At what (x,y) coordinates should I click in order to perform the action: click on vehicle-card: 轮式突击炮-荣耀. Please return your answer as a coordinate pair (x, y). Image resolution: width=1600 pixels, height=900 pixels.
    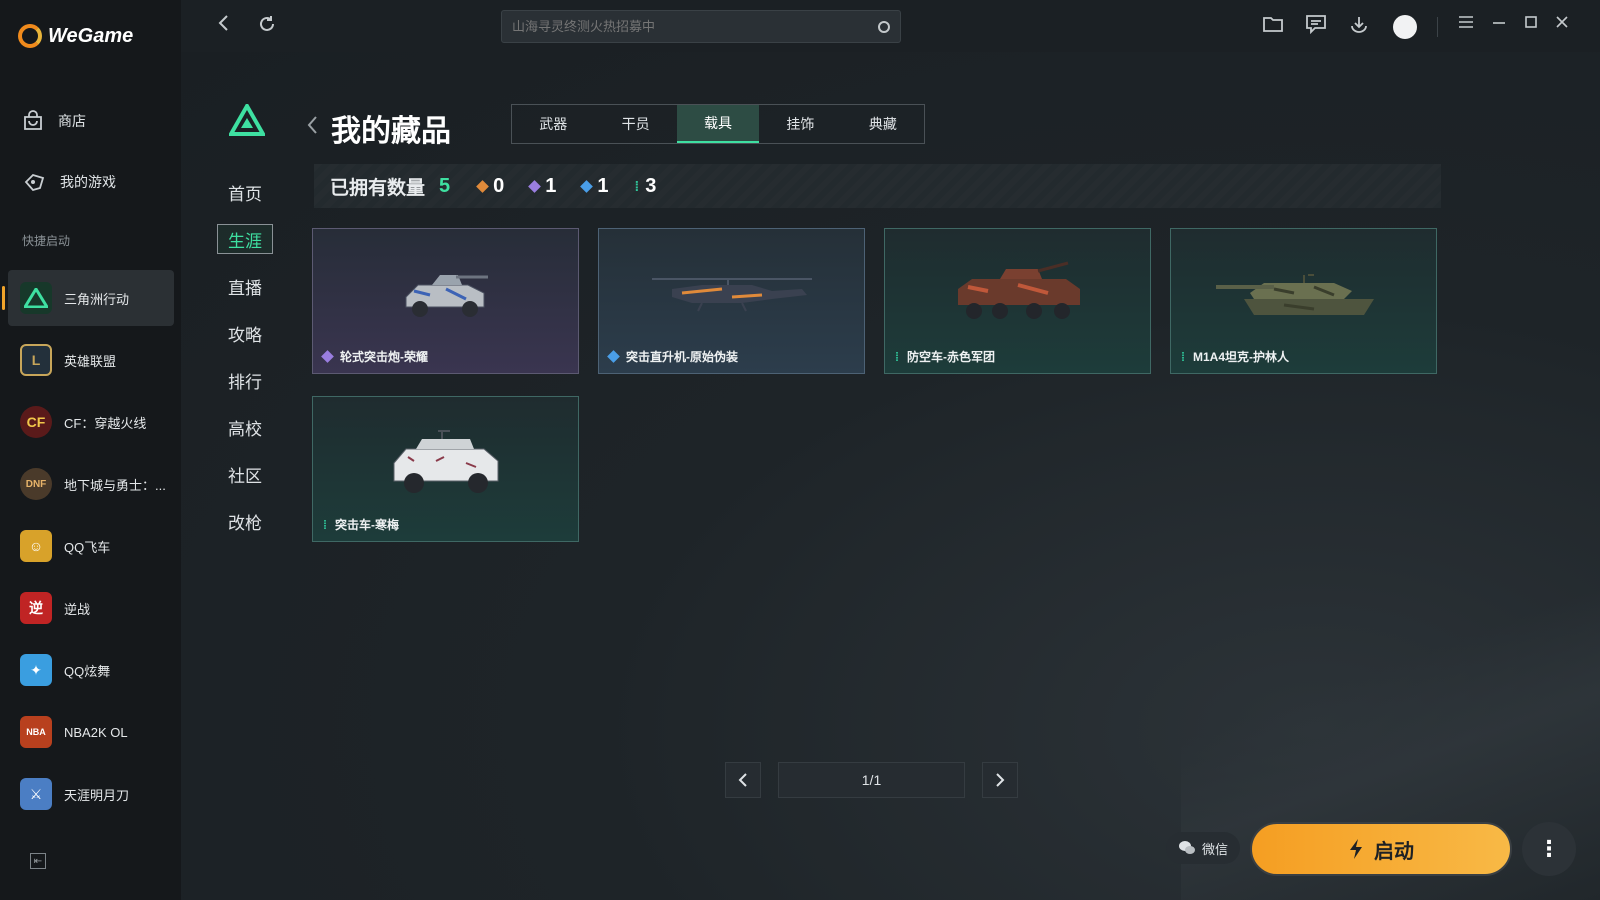
    Looking at the image, I should click on (445, 301).